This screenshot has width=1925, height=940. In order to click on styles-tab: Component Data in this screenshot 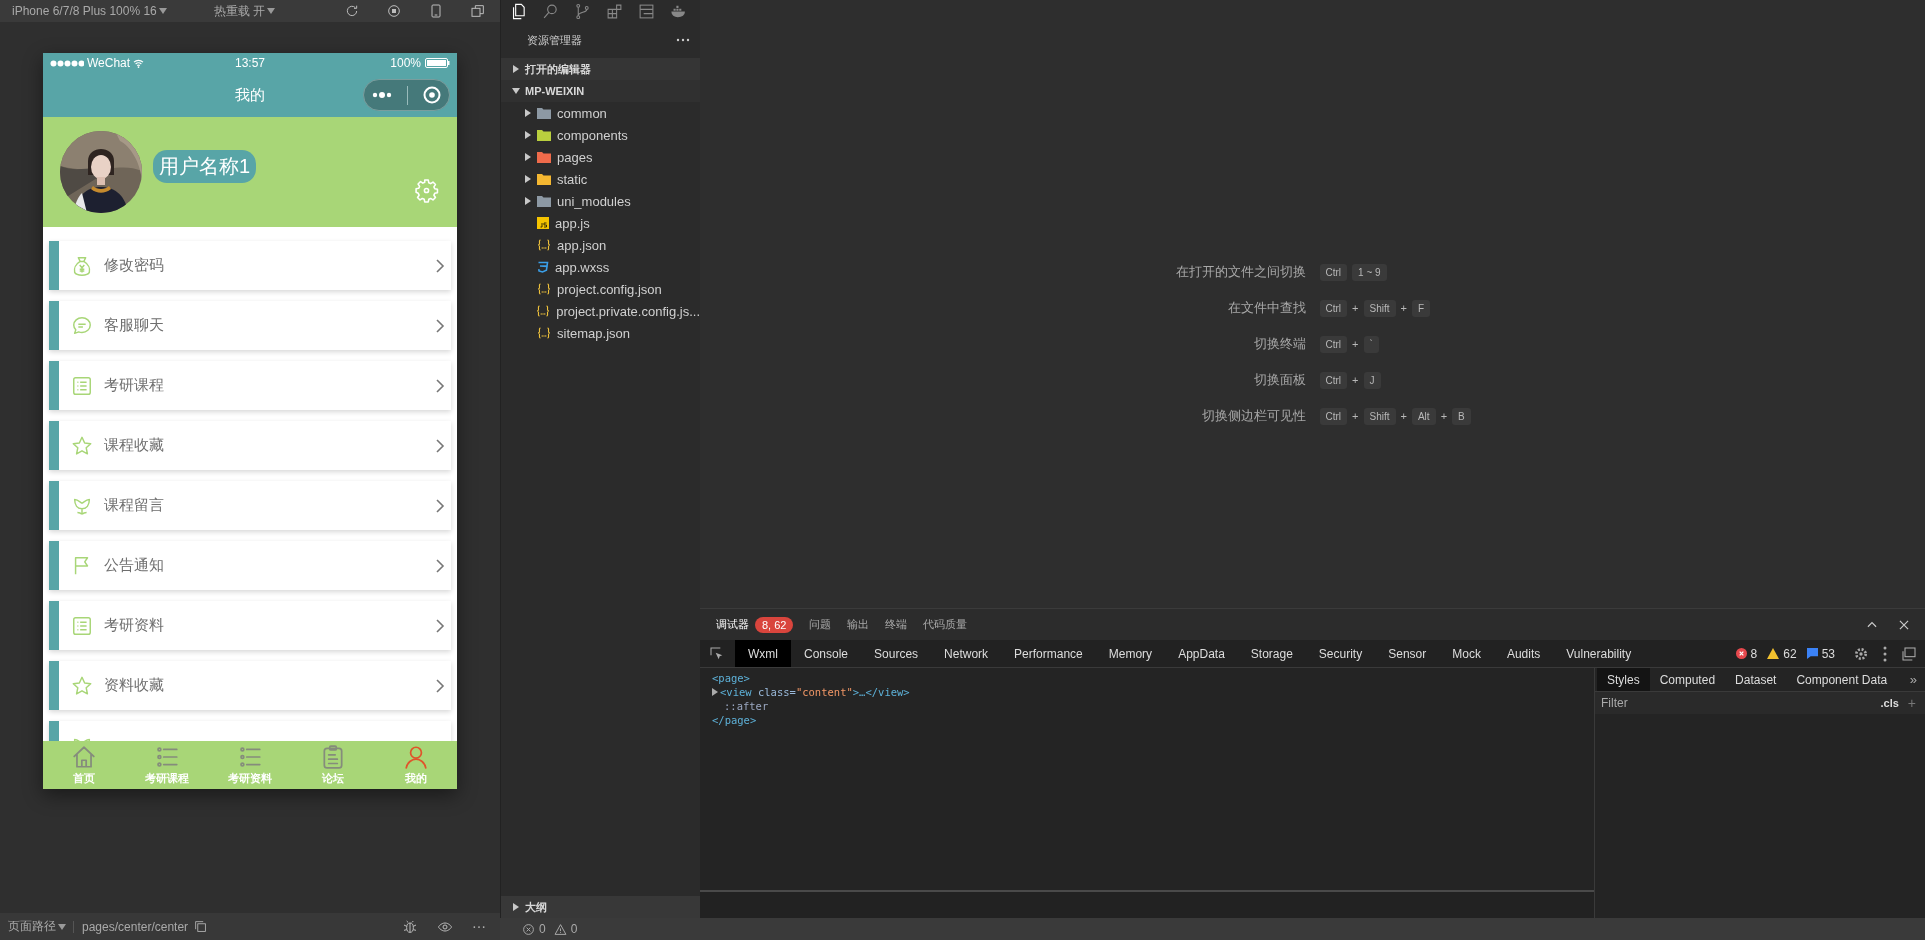, I will do `click(1842, 679)`.